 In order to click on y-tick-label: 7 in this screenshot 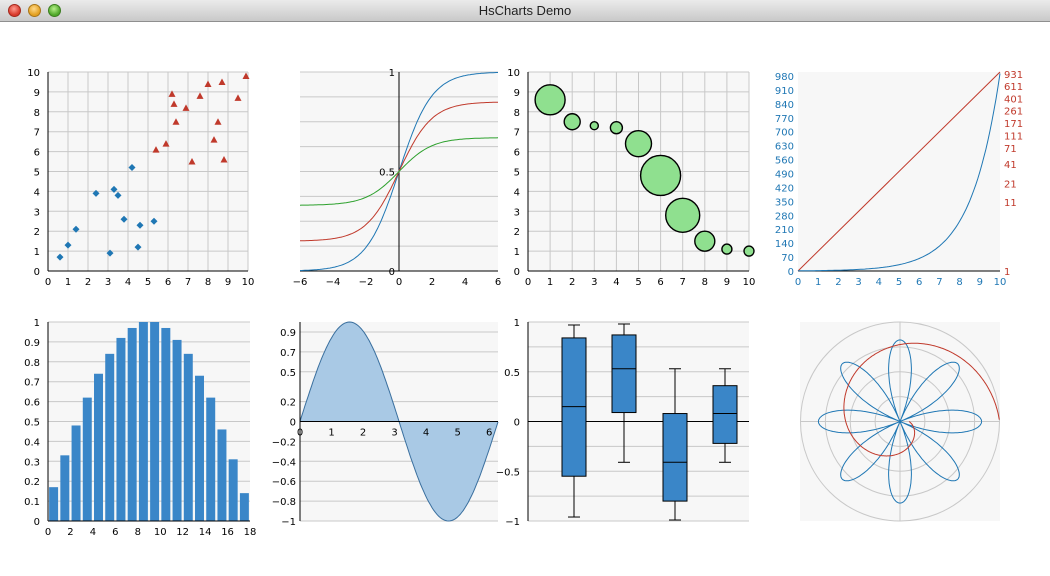, I will do `click(37, 133)`.